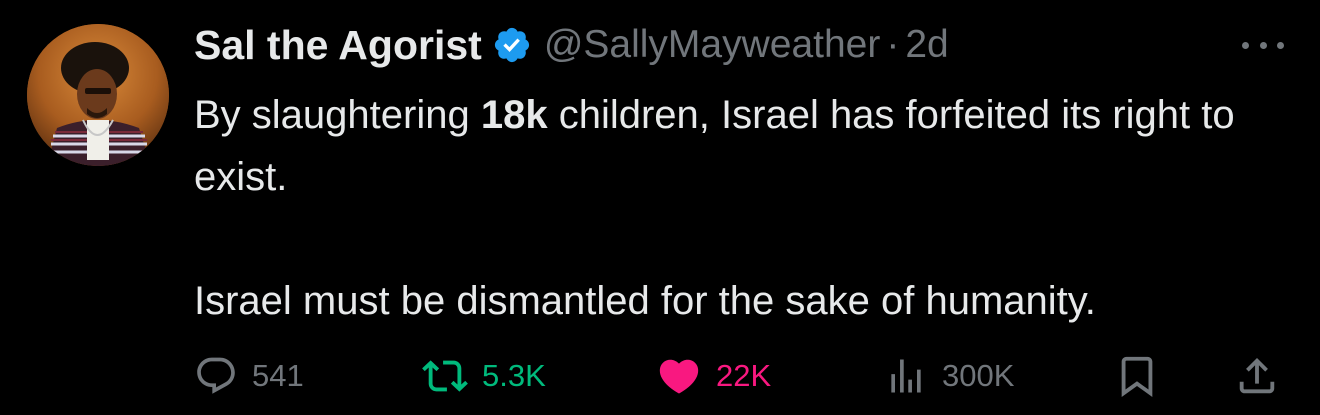  I want to click on avatar, so click(98, 95).